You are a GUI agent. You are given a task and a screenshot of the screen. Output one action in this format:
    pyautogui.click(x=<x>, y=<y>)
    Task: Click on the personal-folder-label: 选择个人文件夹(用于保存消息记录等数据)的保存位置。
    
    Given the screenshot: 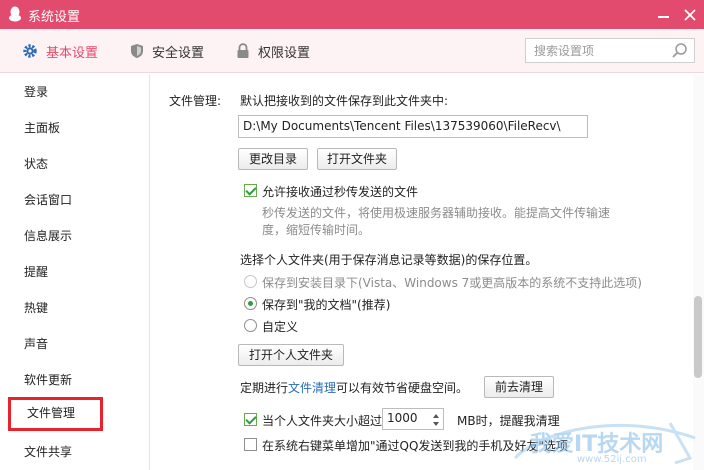 What is the action you would take?
    pyautogui.click(x=389, y=260)
    